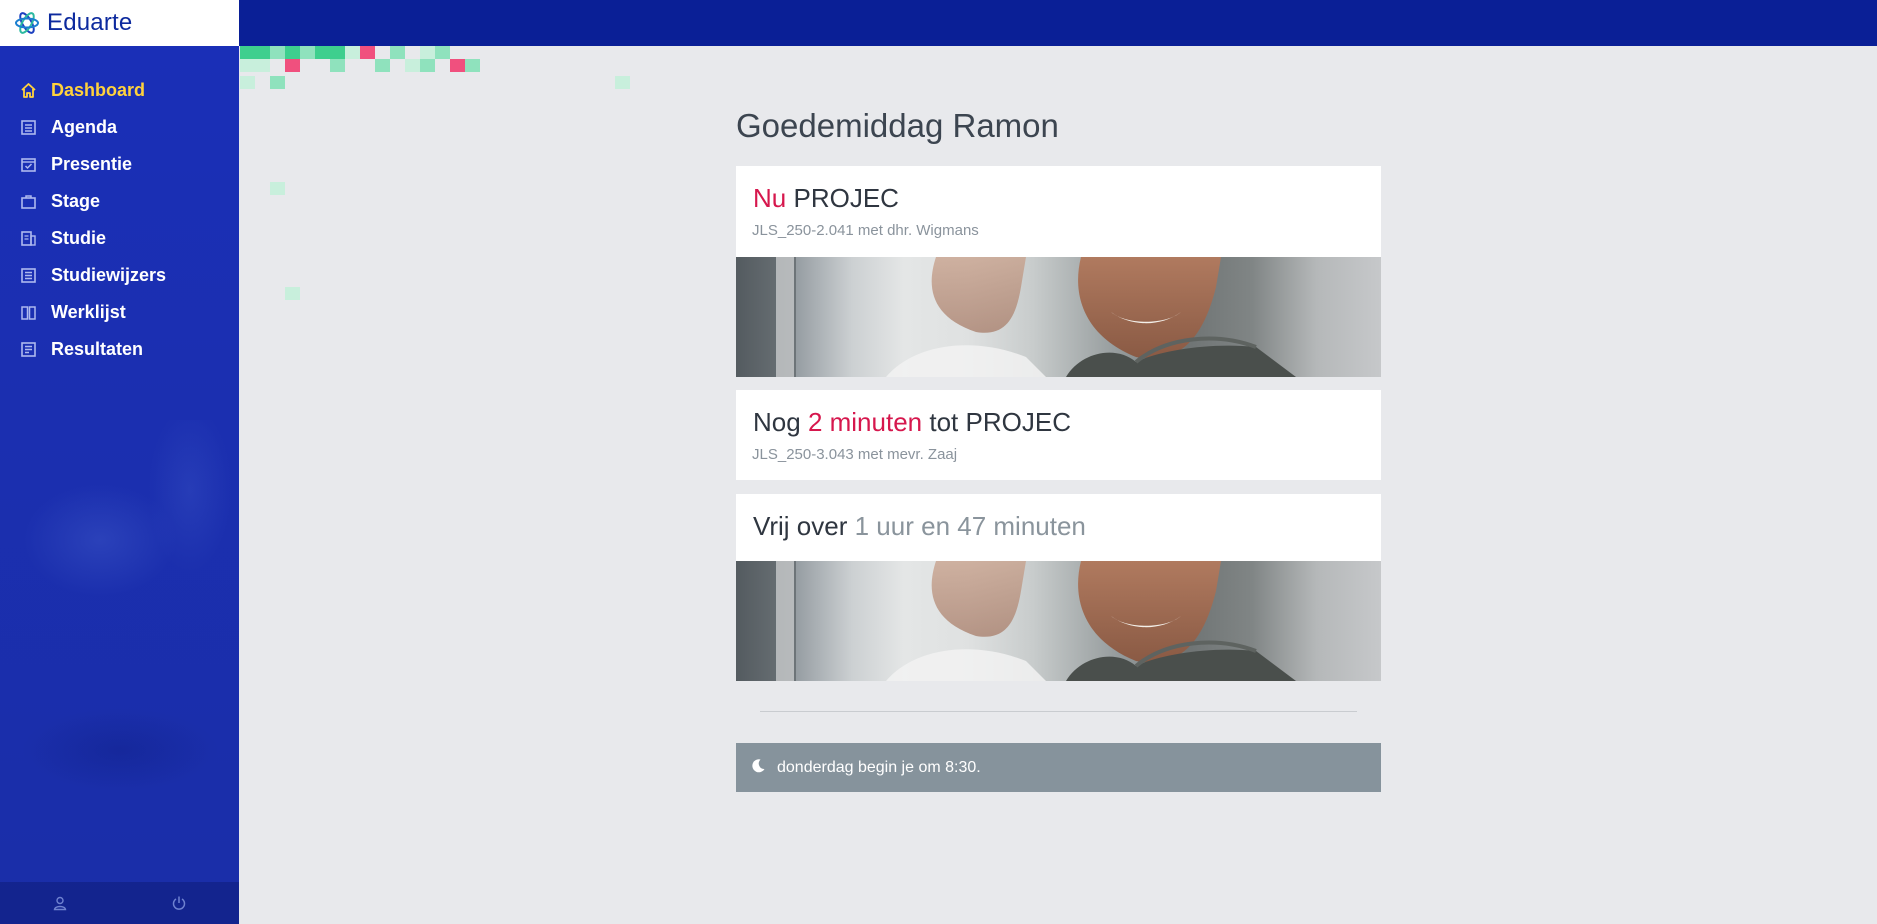 The width and height of the screenshot is (1877, 924). I want to click on free-time-title: Vrij over 1 uur en 47 minuten, so click(919, 526).